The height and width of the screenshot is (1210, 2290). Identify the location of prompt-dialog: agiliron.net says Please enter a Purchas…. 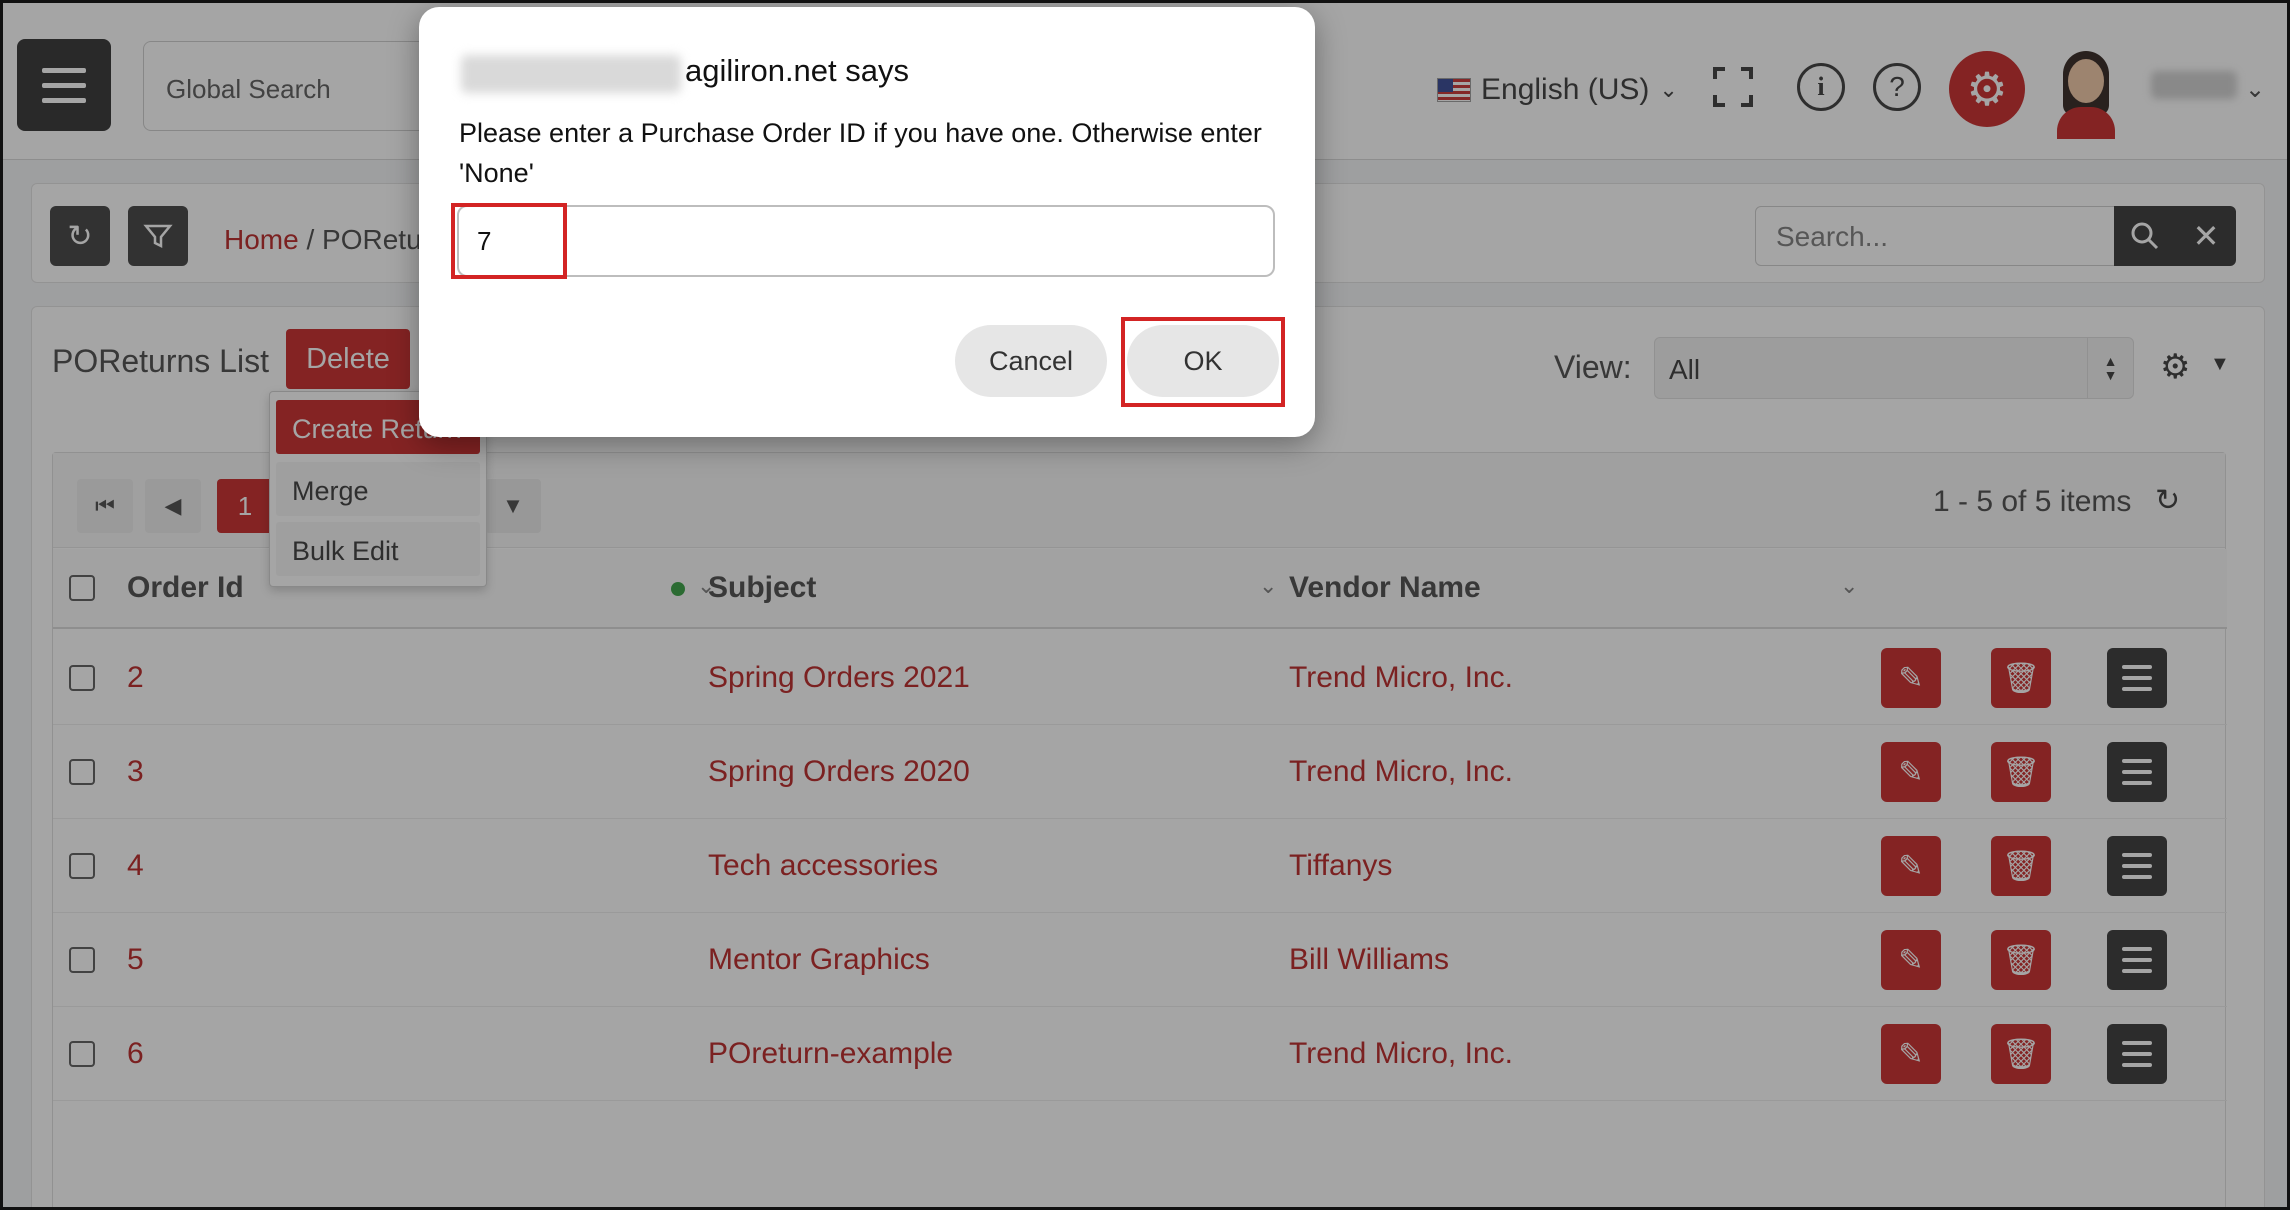
(867, 222).